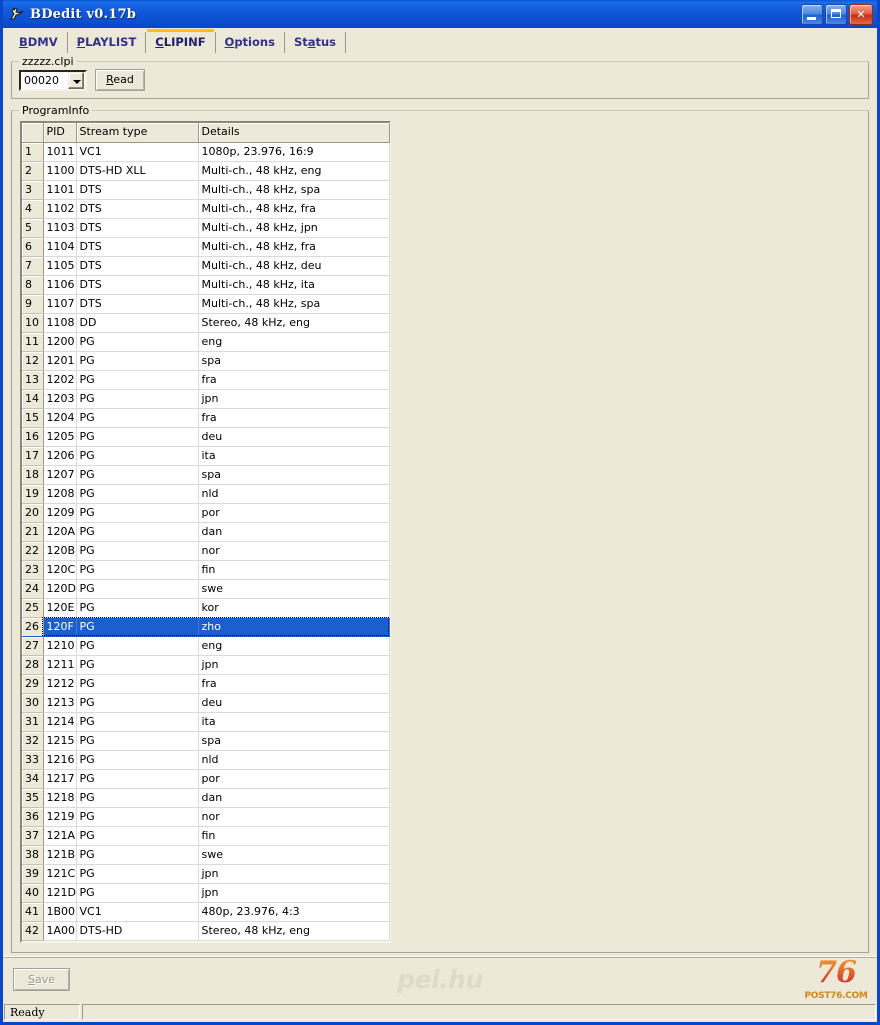 This screenshot has width=880, height=1025. What do you see at coordinates (33, 722) in the screenshot?
I see `row-index: 31` at bounding box center [33, 722].